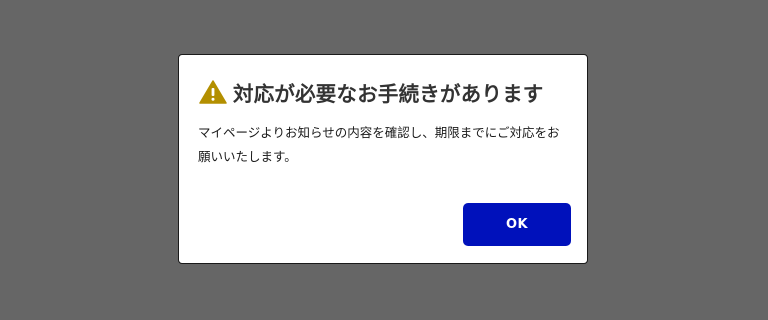  What do you see at coordinates (379, 144) in the screenshot?
I see `dialog-message: マイページよりお知らせの内容を確認し、期限までにご対応をお願いいたします。` at bounding box center [379, 144].